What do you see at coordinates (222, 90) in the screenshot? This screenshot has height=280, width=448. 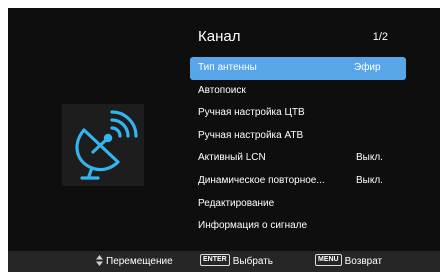 I see `menu-item-label: Автопоиск` at bounding box center [222, 90].